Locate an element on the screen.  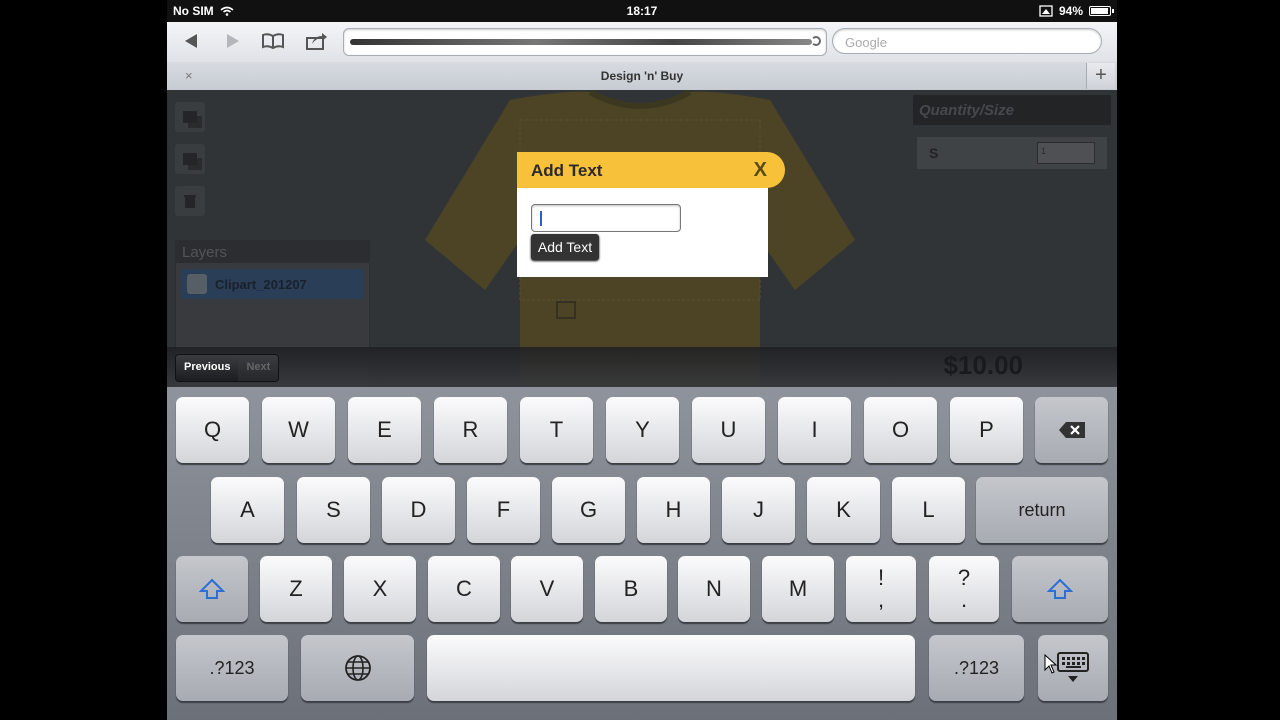
key-exclaim-comma: ! , is located at coordinates (881, 589).